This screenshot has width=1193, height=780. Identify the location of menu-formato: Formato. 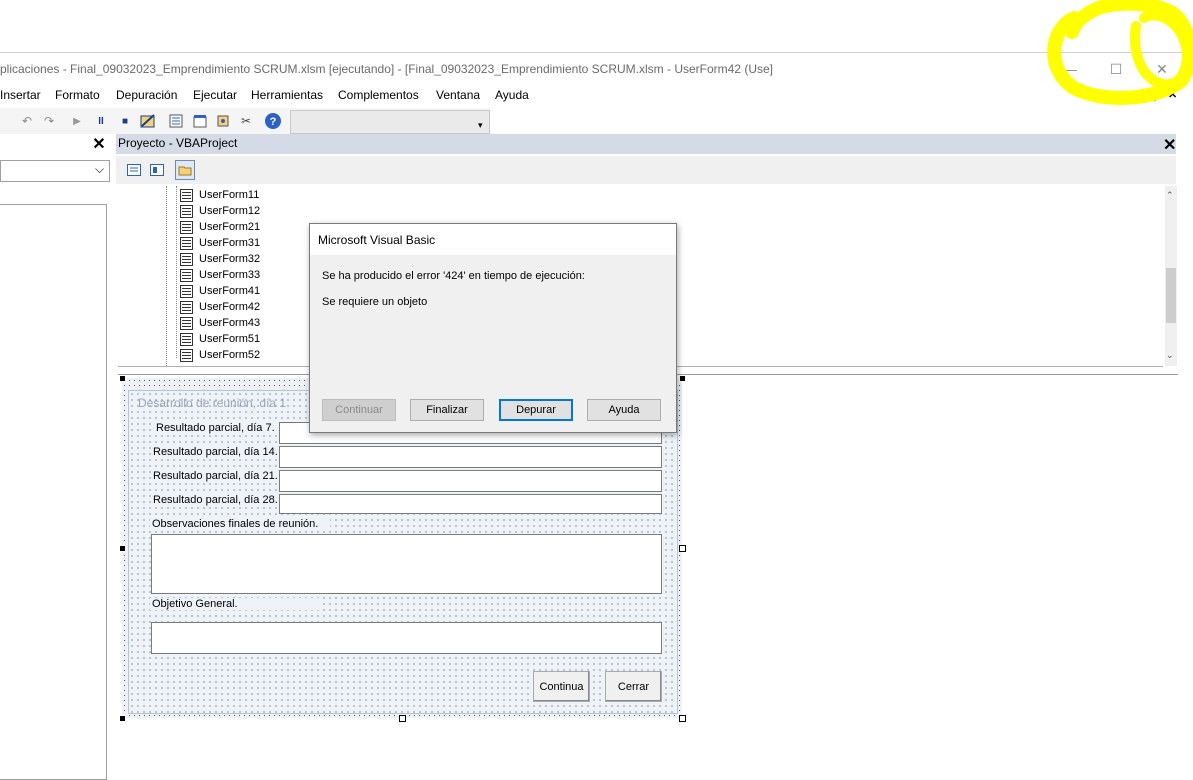
(77, 95).